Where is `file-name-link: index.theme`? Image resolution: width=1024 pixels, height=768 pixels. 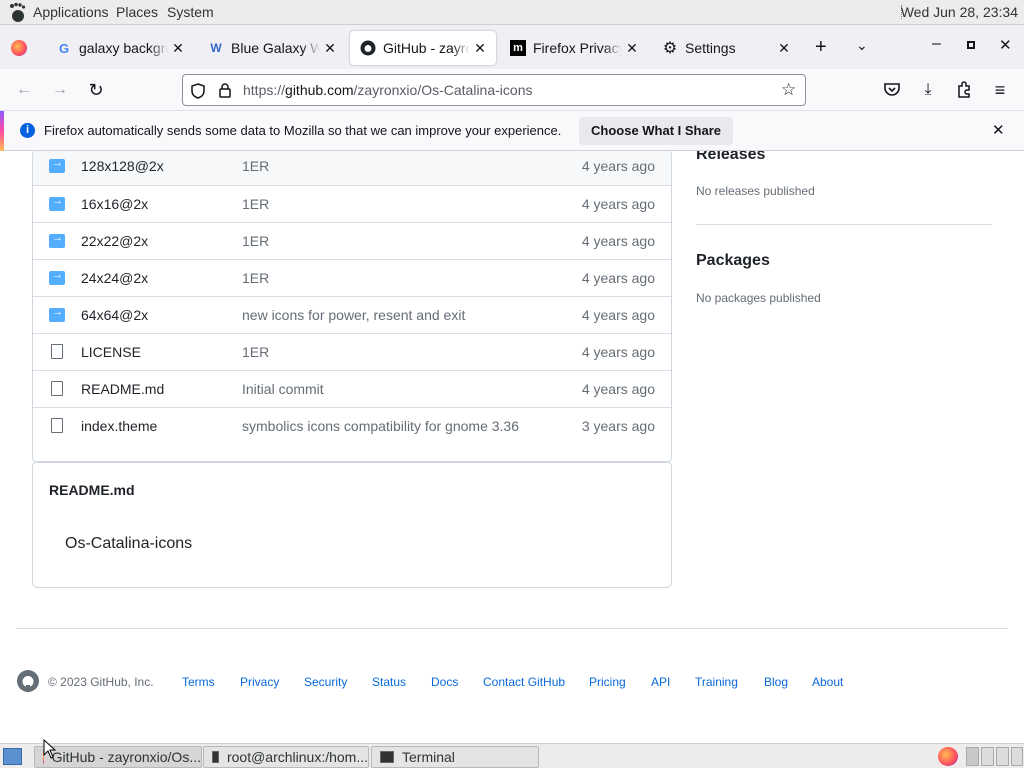 file-name-link: index.theme is located at coordinates (119, 426).